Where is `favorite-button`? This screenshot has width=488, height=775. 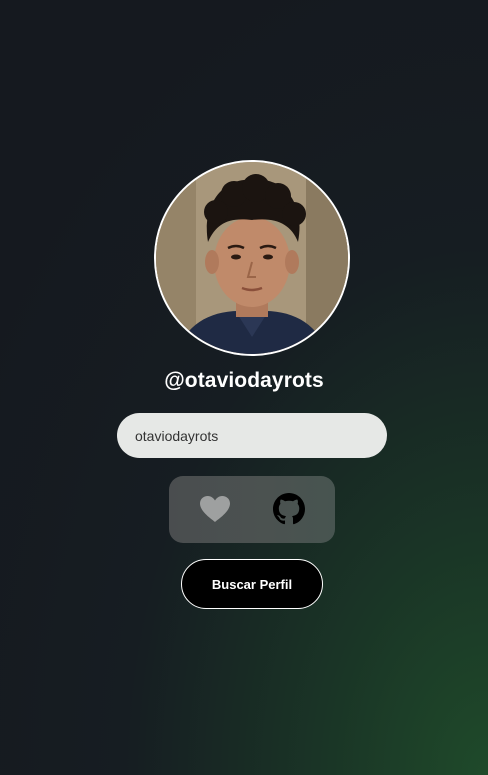 favorite-button is located at coordinates (215, 509).